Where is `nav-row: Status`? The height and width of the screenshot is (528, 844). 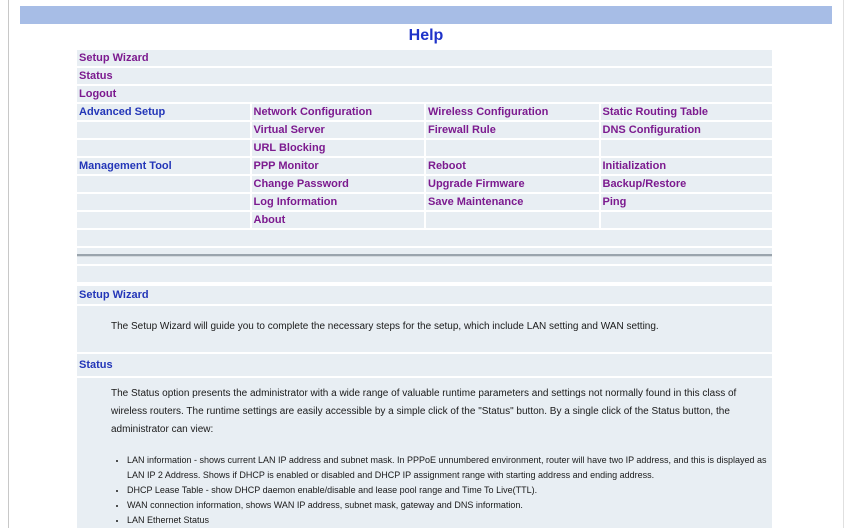 nav-row: Status is located at coordinates (424, 76).